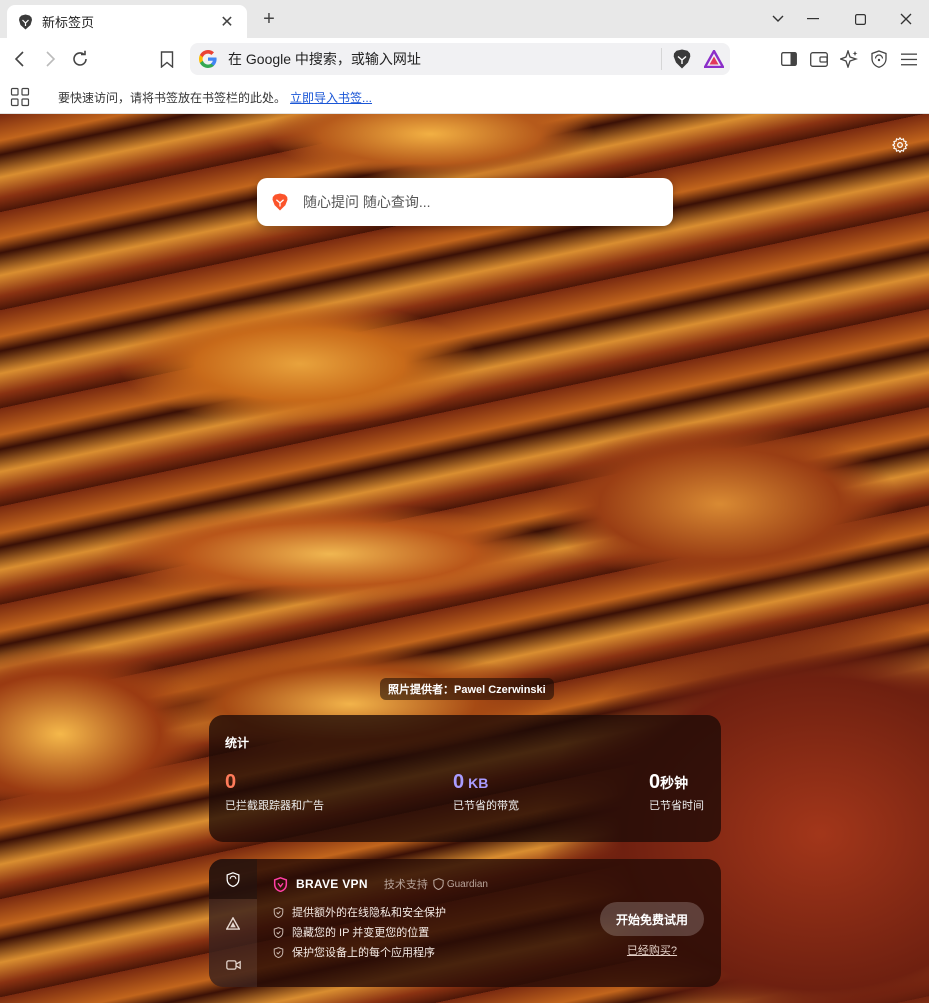 This screenshot has height=1003, width=929. What do you see at coordinates (661, 59) in the screenshot?
I see `omnibox-divider` at bounding box center [661, 59].